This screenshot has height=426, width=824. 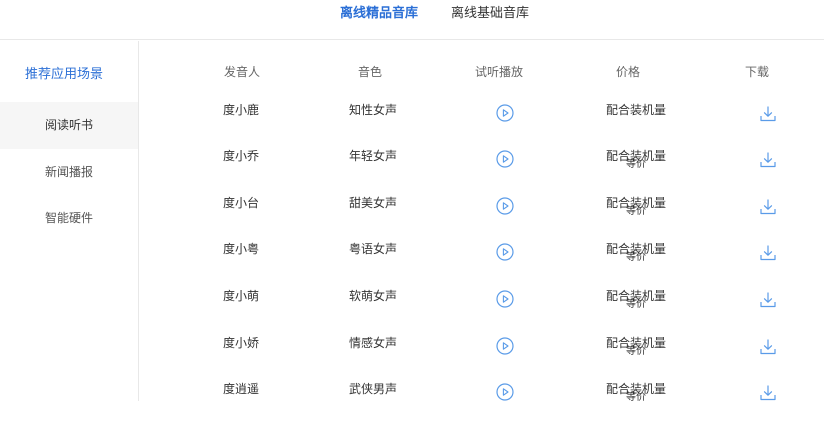 I want to click on speaker-name: 度小娇, so click(x=241, y=343).